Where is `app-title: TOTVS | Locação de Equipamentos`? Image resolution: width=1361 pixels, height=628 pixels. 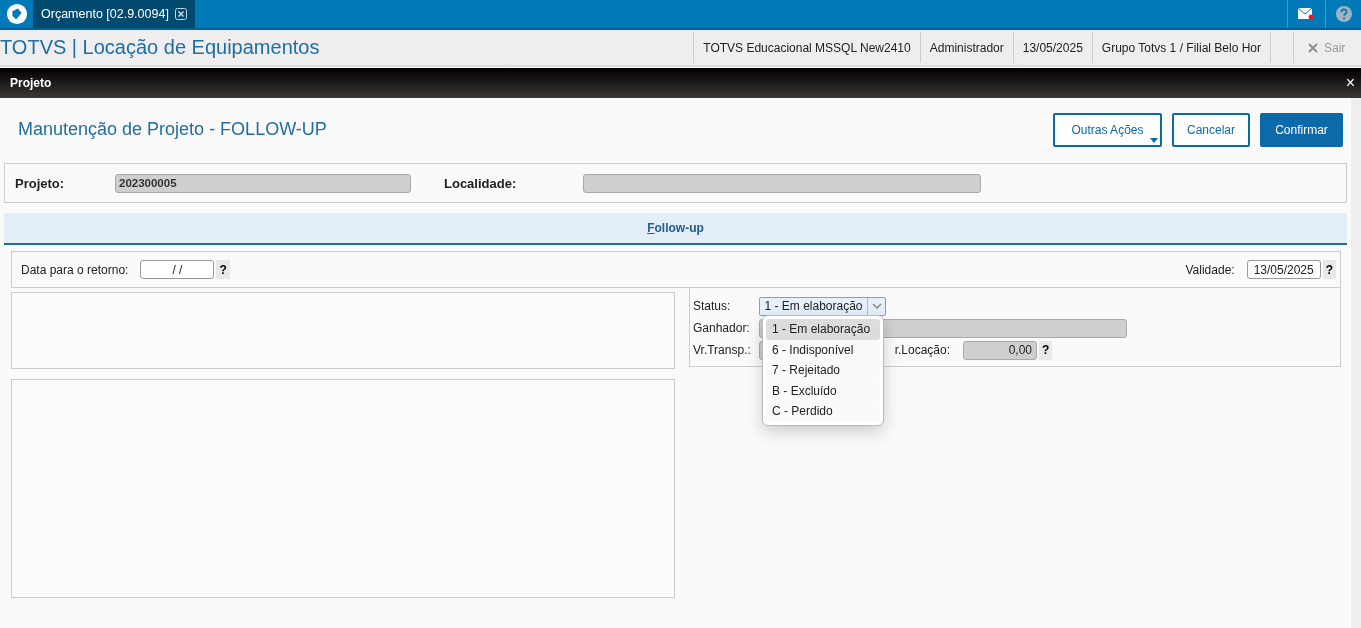 app-title: TOTVS | Locação de Equipamentos is located at coordinates (160, 47).